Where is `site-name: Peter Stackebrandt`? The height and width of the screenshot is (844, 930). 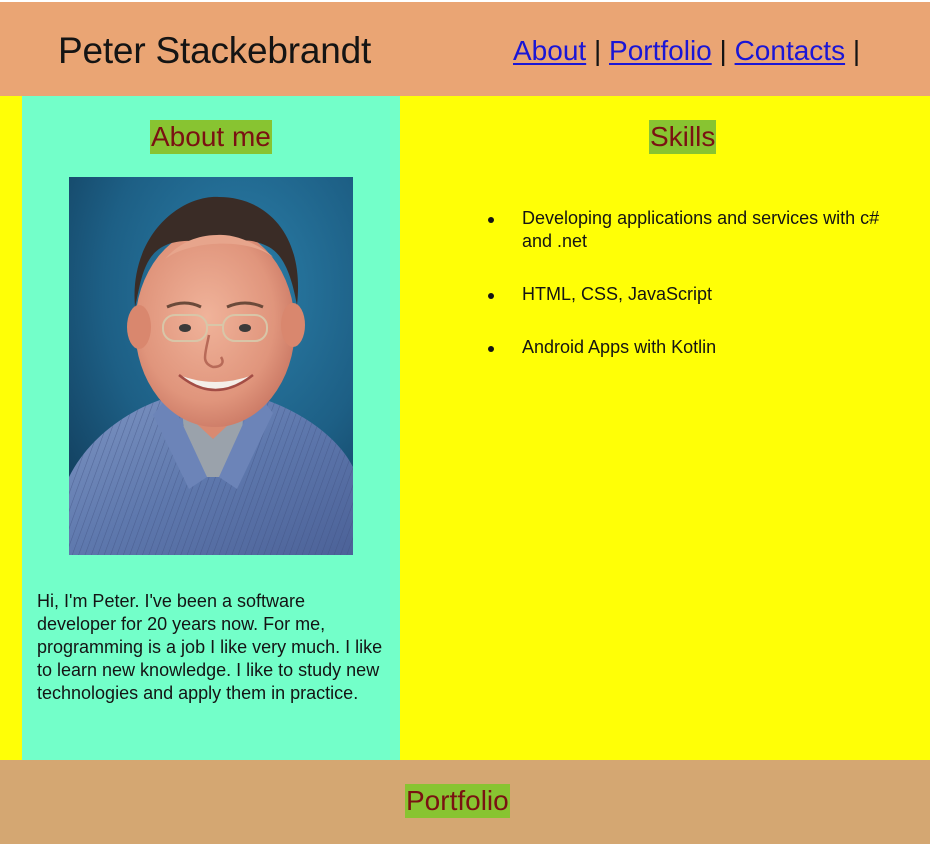 site-name: Peter Stackebrandt is located at coordinates (215, 50).